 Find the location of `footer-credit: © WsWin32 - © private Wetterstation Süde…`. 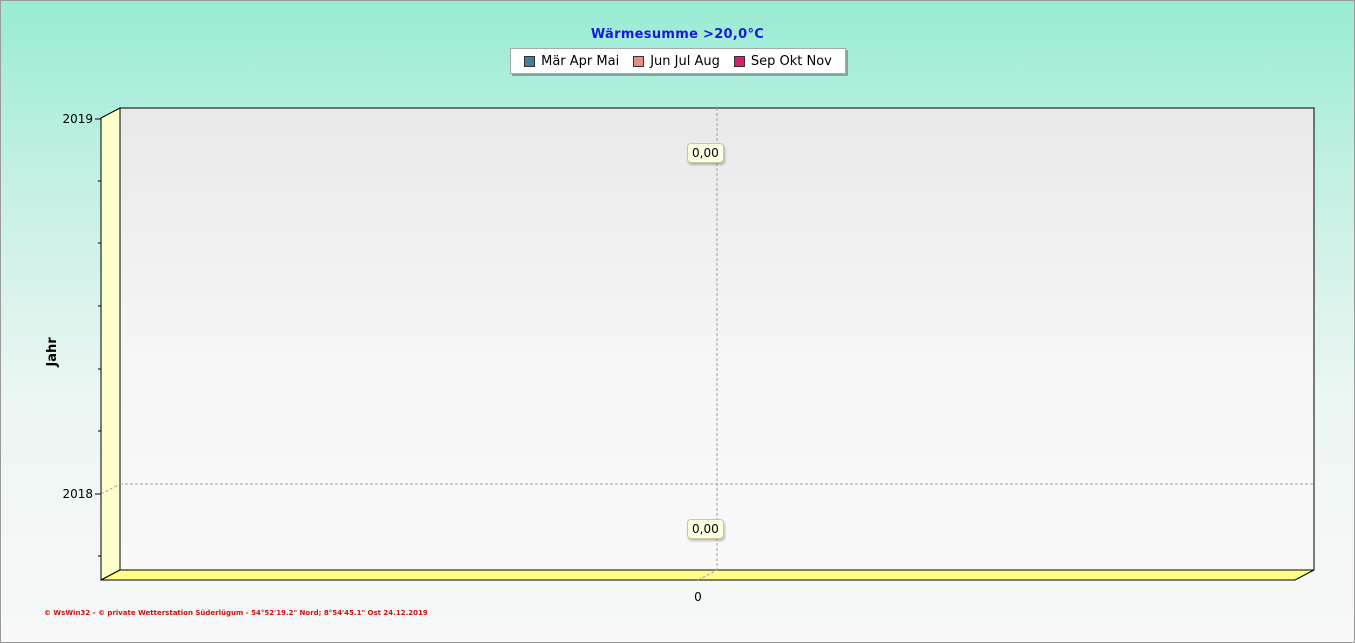

footer-credit: © WsWin32 - © private Wetterstation Süde… is located at coordinates (236, 613).